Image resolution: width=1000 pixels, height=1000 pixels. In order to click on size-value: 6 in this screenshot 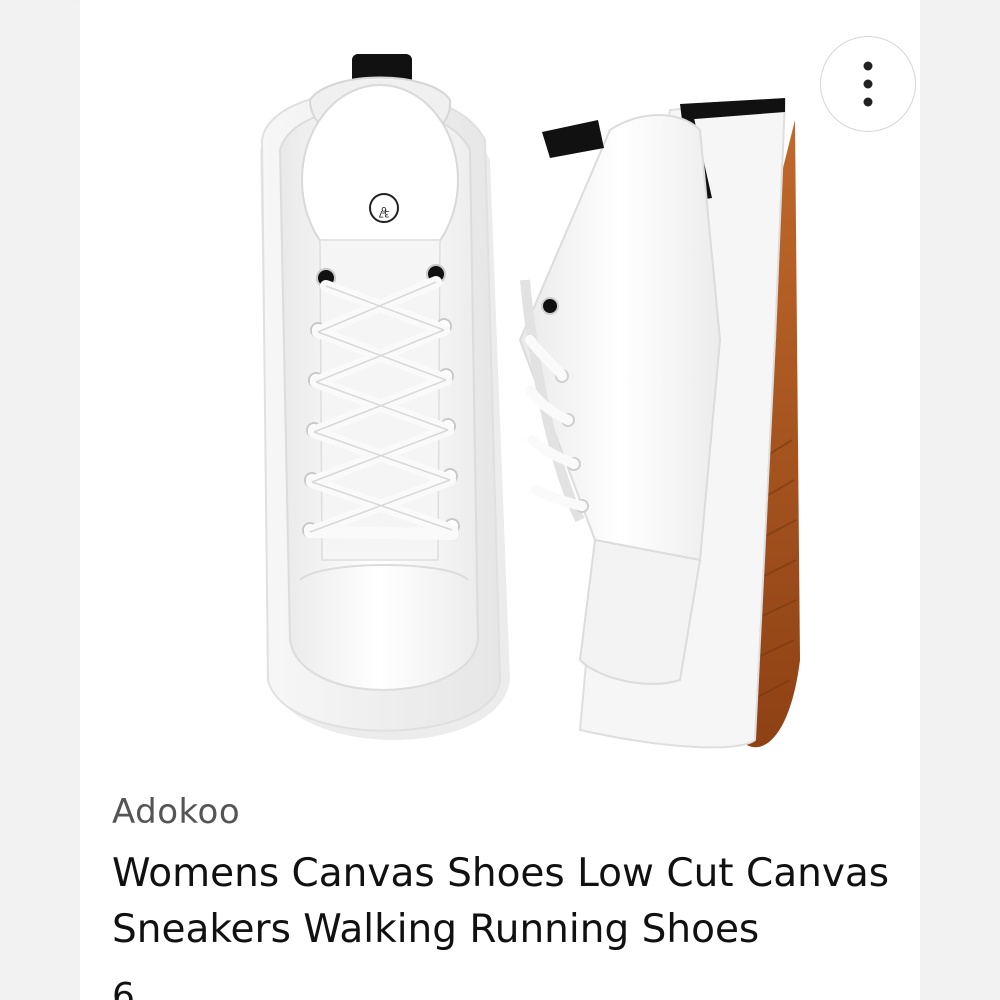, I will do `click(123, 988)`.